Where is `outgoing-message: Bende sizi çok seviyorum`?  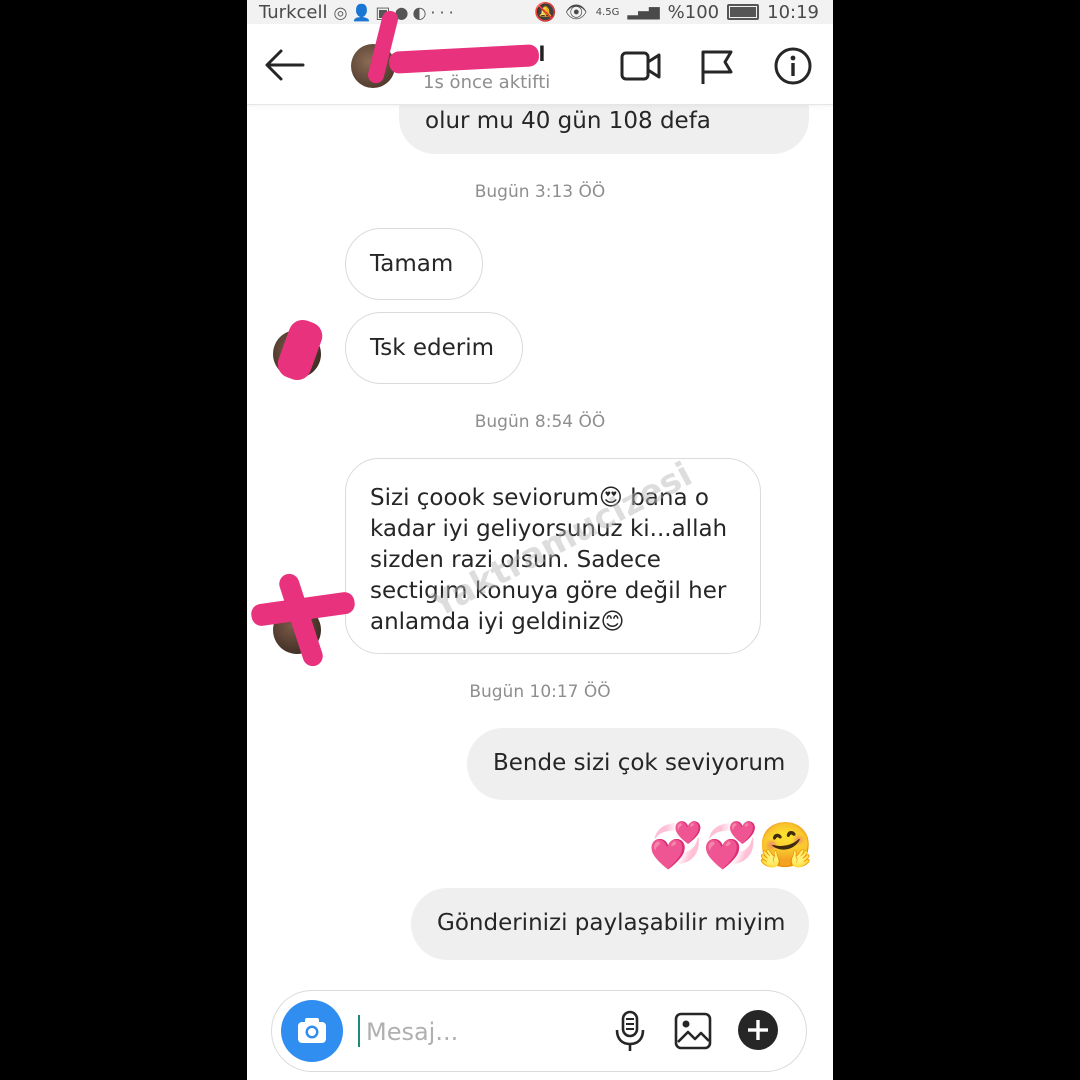
outgoing-message: Bende sizi çok seviyorum is located at coordinates (638, 764).